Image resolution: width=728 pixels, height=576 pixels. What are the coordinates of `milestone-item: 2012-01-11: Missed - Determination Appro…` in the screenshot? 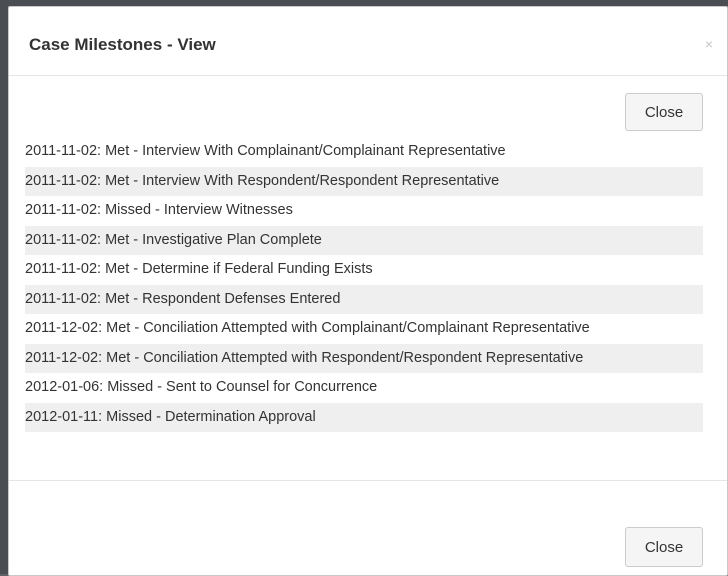 It's located at (364, 417).